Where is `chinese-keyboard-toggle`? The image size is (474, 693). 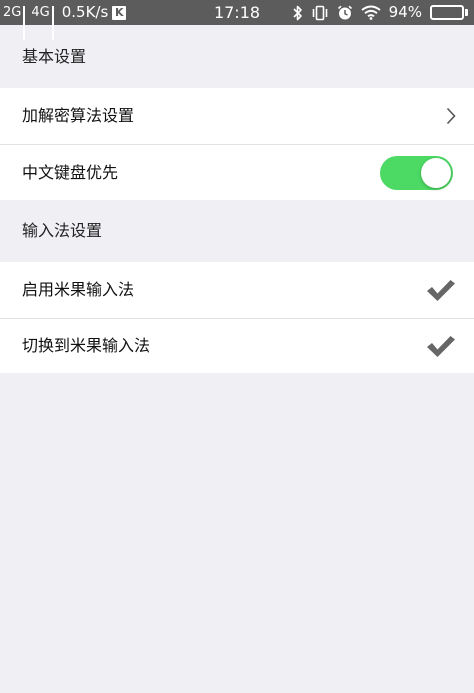 chinese-keyboard-toggle is located at coordinates (416, 172).